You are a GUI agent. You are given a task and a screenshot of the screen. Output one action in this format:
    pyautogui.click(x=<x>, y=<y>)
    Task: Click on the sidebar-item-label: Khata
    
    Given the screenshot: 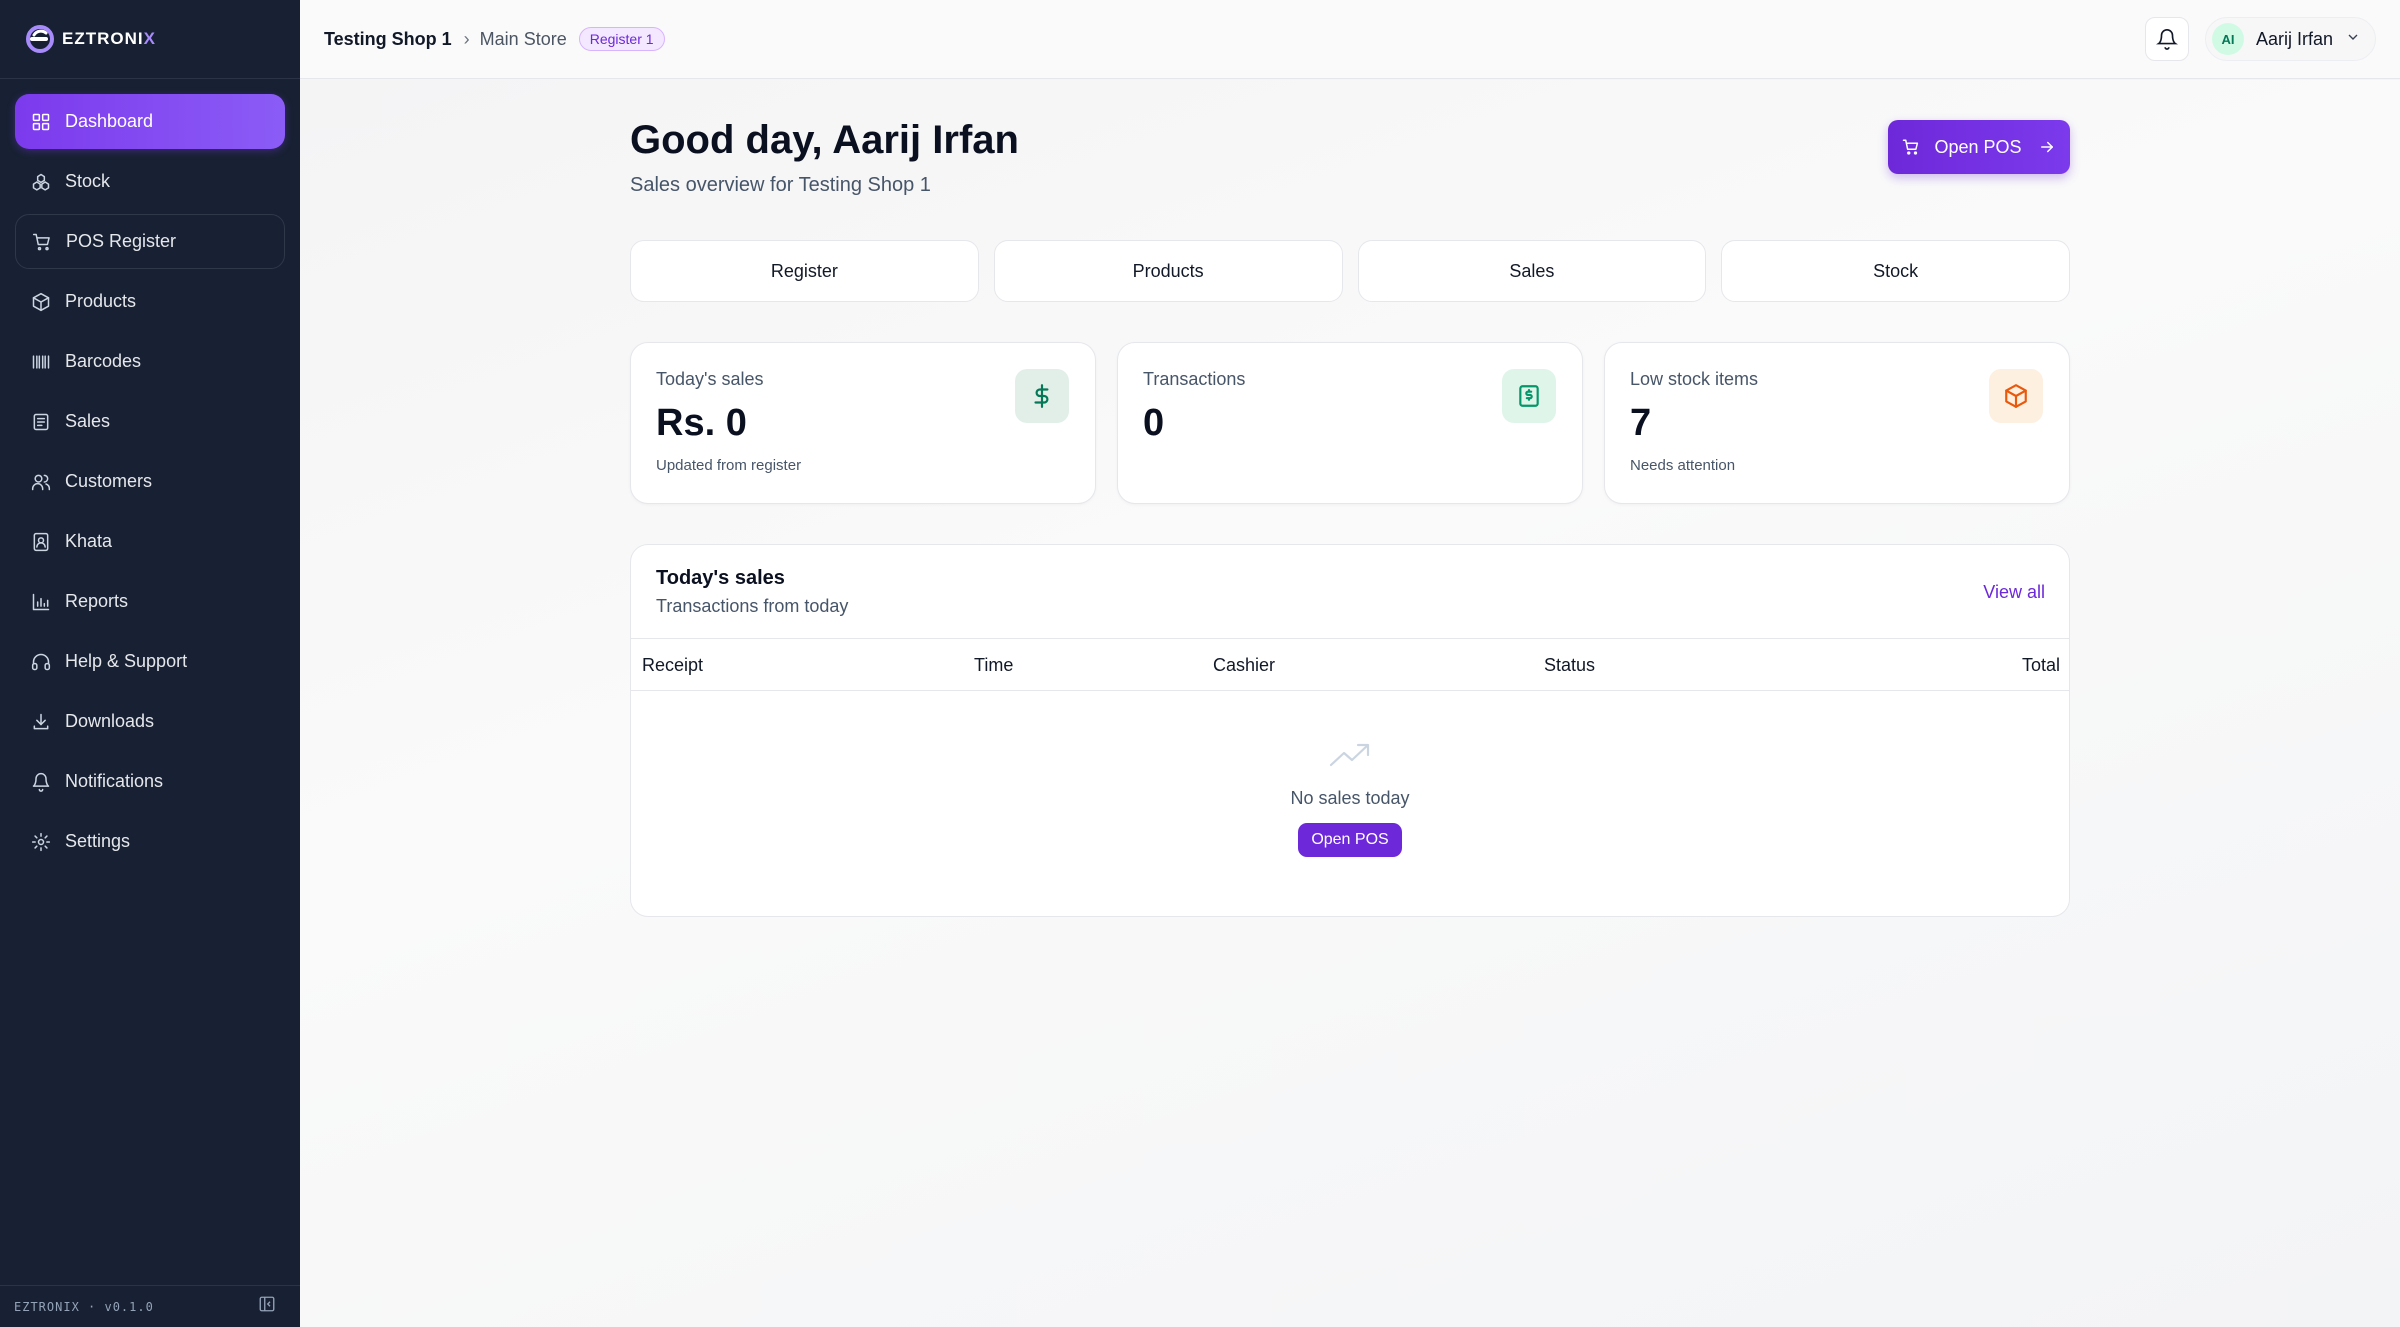 What is the action you would take?
    pyautogui.click(x=89, y=541)
    